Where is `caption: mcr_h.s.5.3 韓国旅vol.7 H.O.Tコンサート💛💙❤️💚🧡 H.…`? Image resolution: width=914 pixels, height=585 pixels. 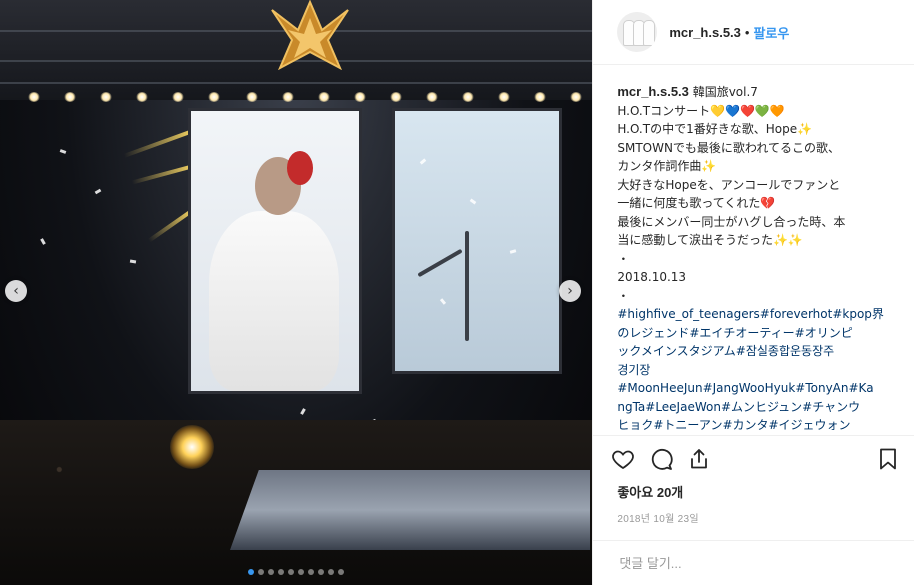 caption: mcr_h.s.5.3 韓国旅vol.7 H.O.Tコンサート💛💙❤️💚🧡 H.… is located at coordinates (758, 194).